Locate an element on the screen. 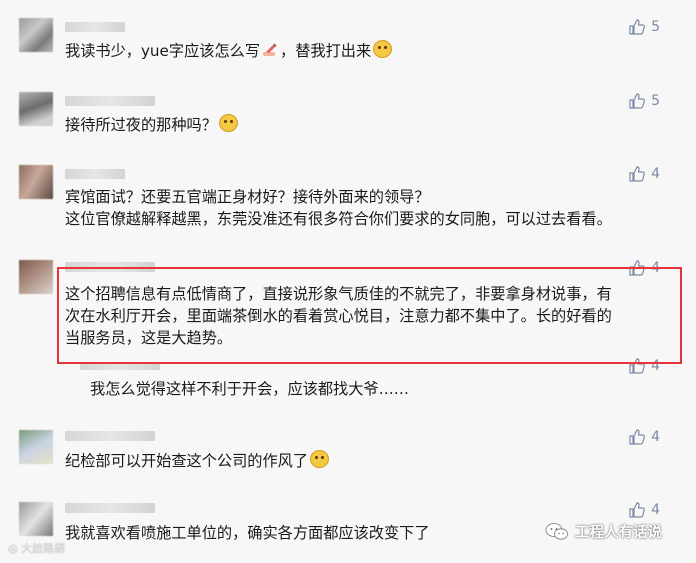 Image resolution: width=696 pixels, height=563 pixels. weibo-logo-icon: ◎ is located at coordinates (15, 548).